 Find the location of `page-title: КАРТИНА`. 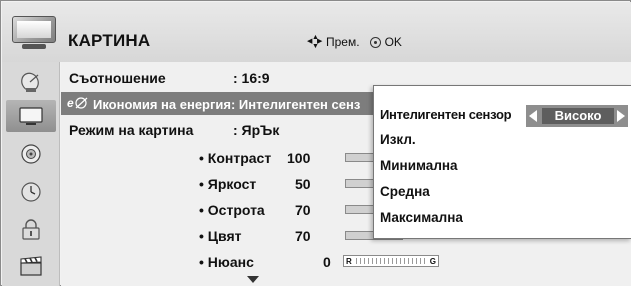

page-title: КАРТИНА is located at coordinates (109, 40).